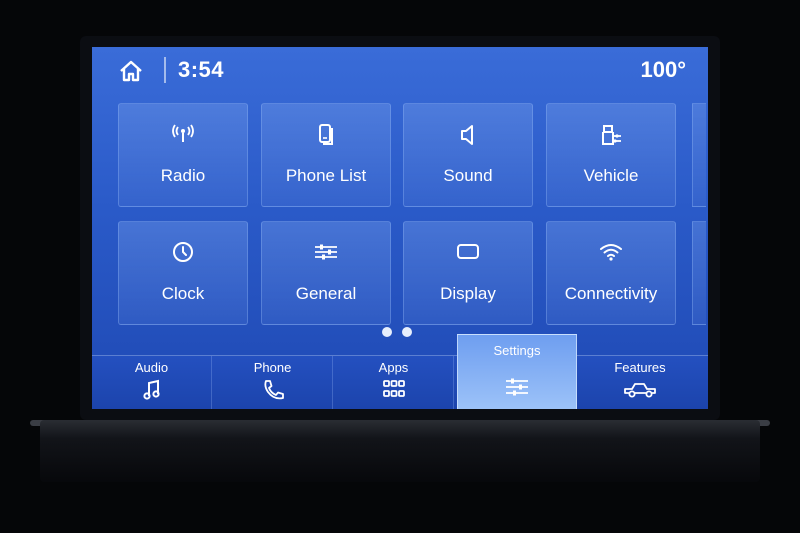  What do you see at coordinates (201, 69) in the screenshot?
I see `clock-time: 3:54` at bounding box center [201, 69].